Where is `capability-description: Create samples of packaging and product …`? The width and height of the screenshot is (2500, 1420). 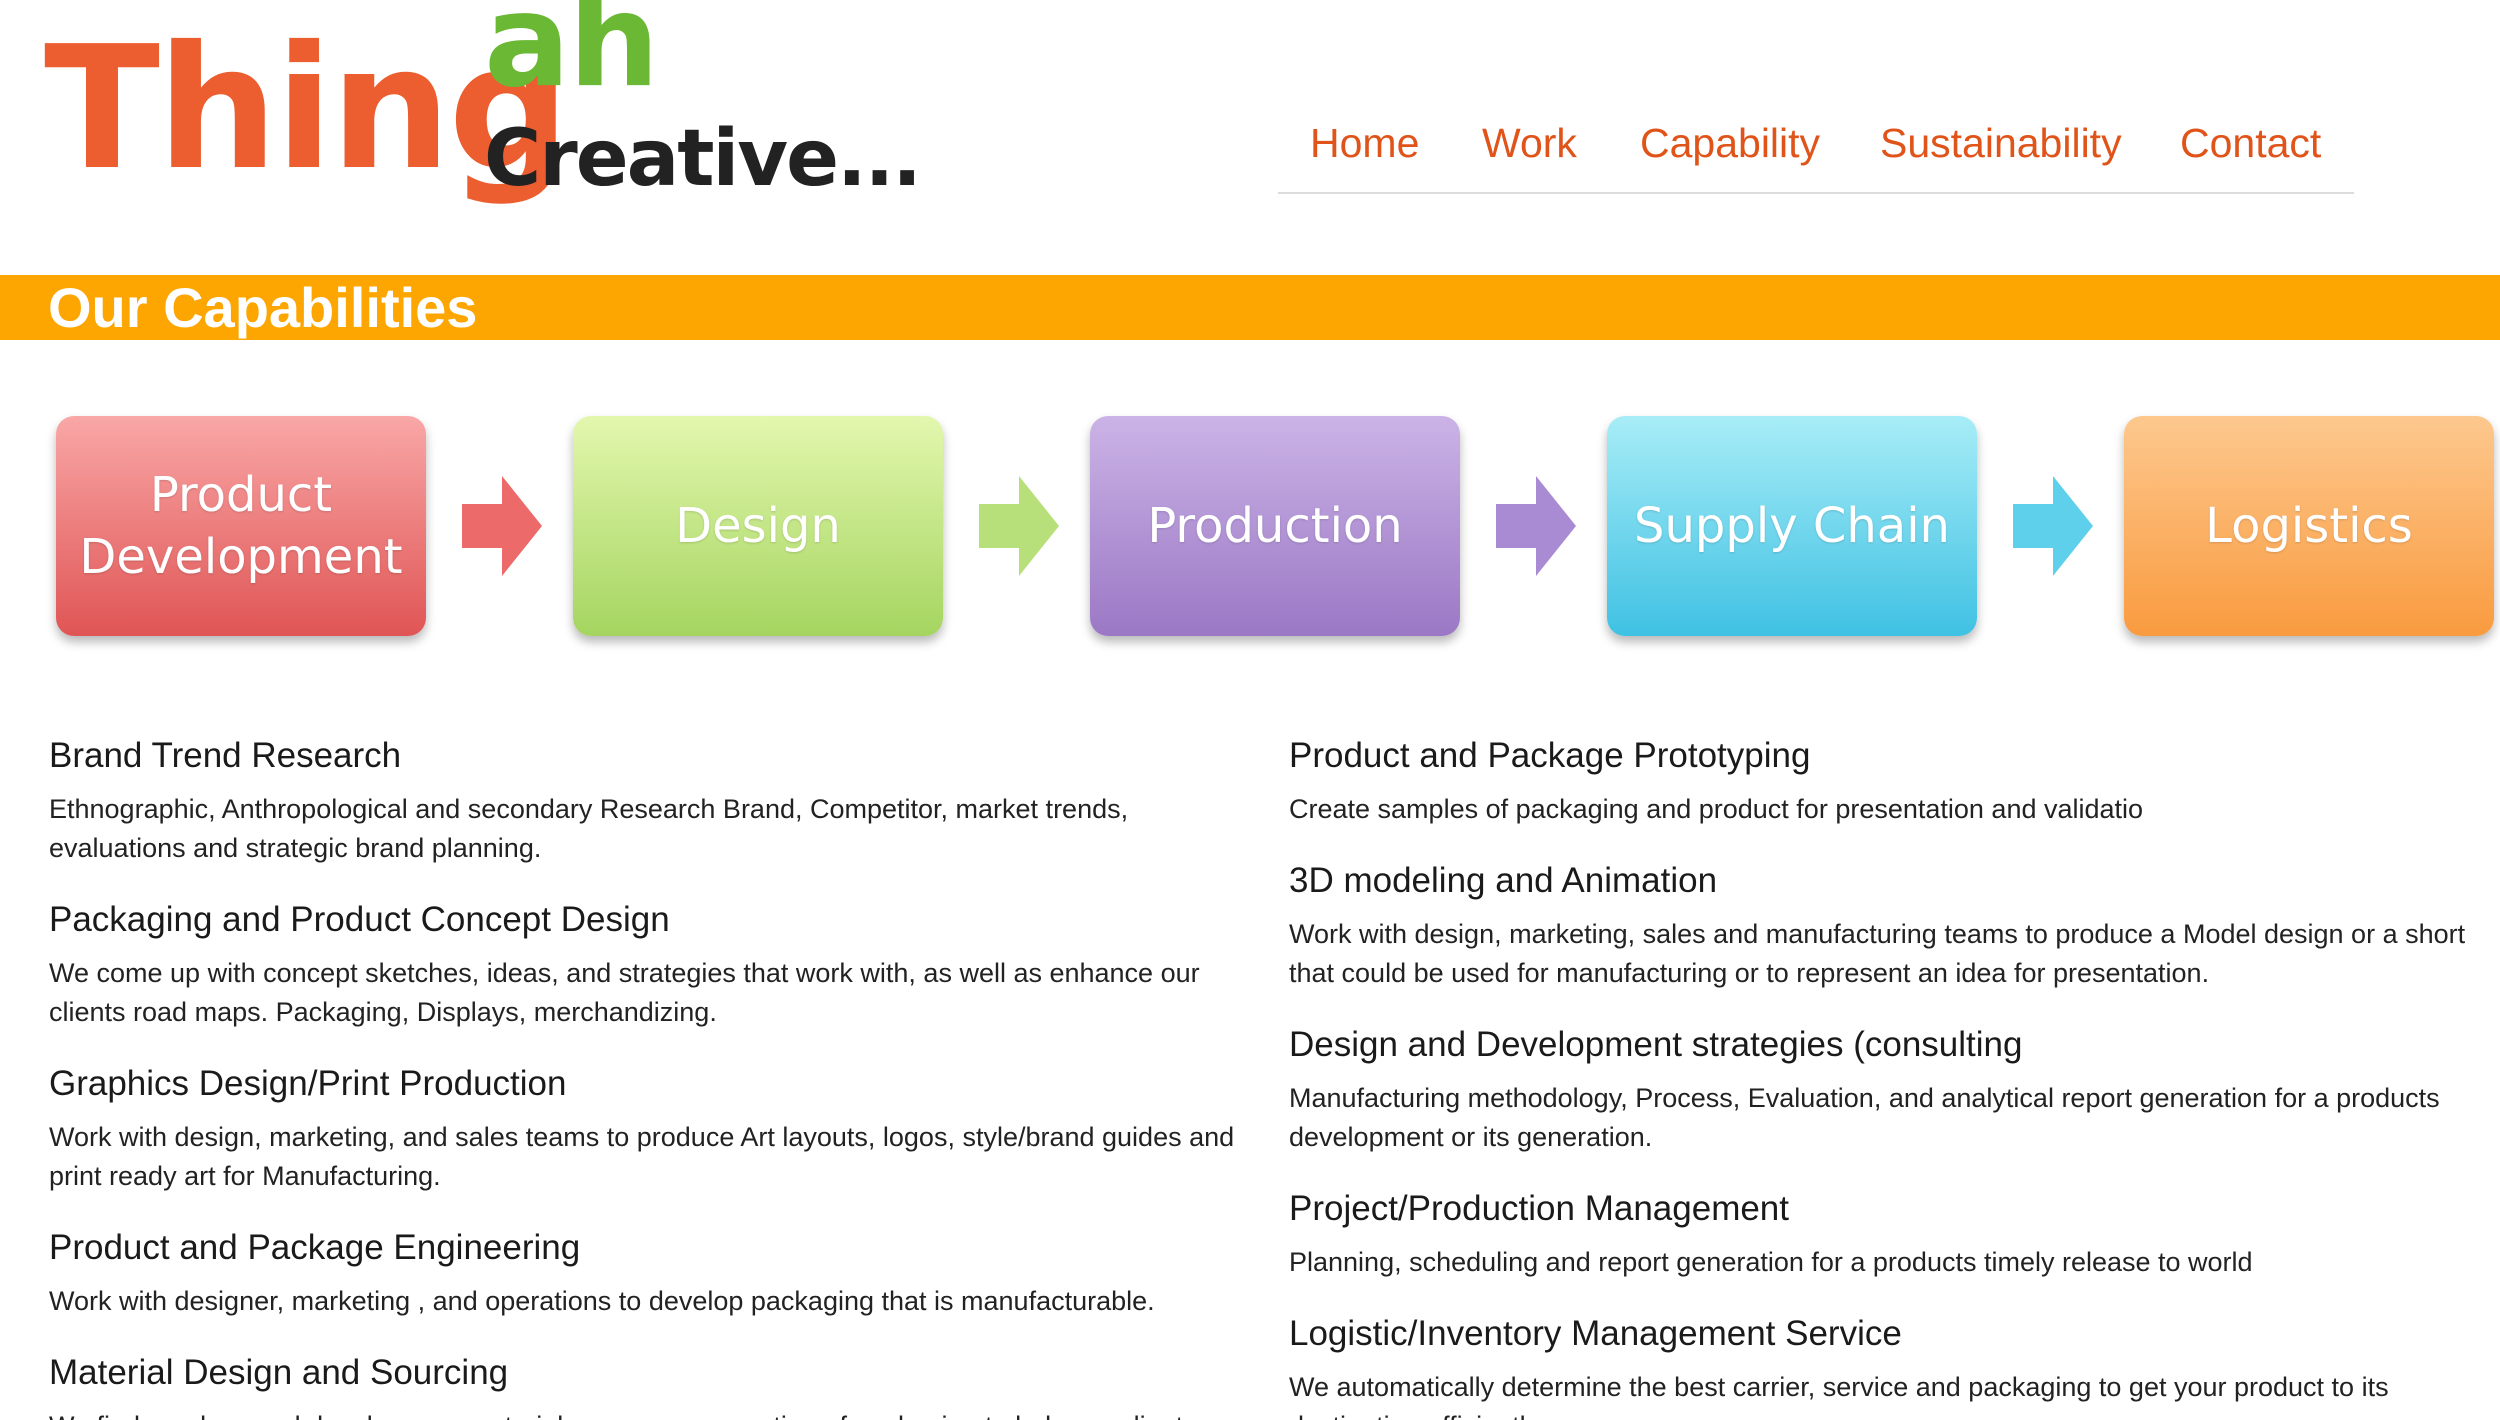 capability-description: Create samples of packaging and product … is located at coordinates (1716, 809).